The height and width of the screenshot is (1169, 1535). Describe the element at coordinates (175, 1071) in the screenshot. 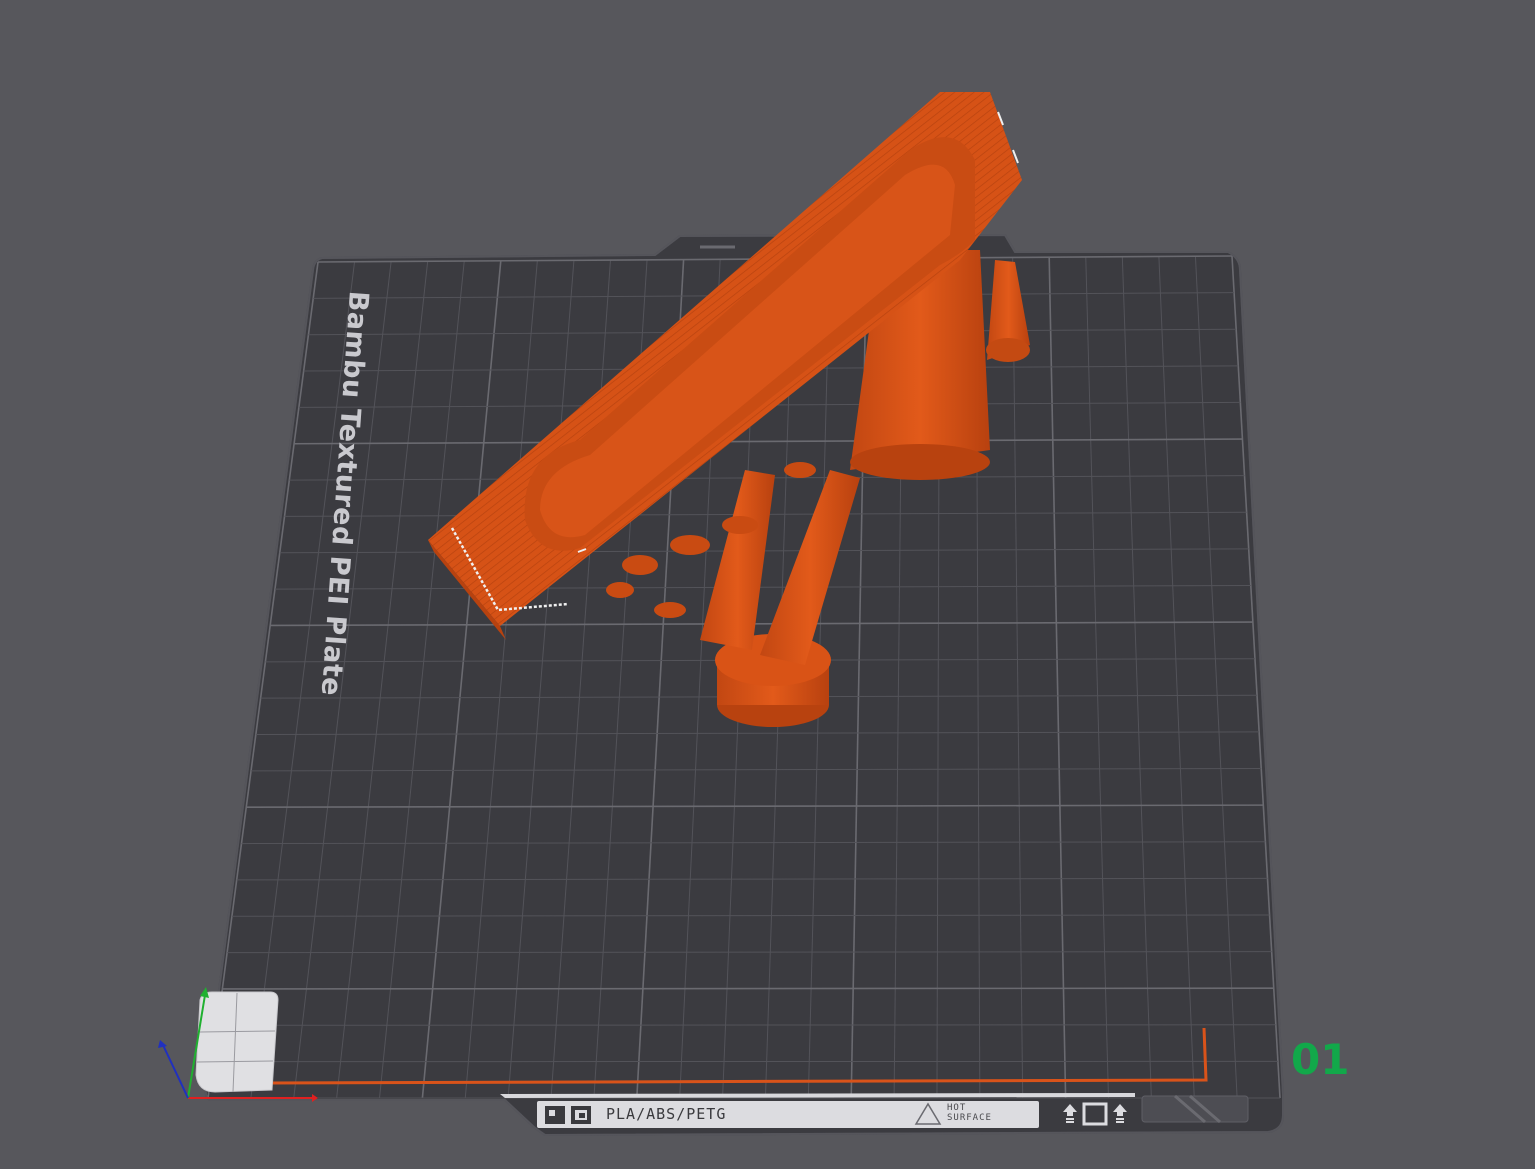

I see `z-axis-line` at that location.